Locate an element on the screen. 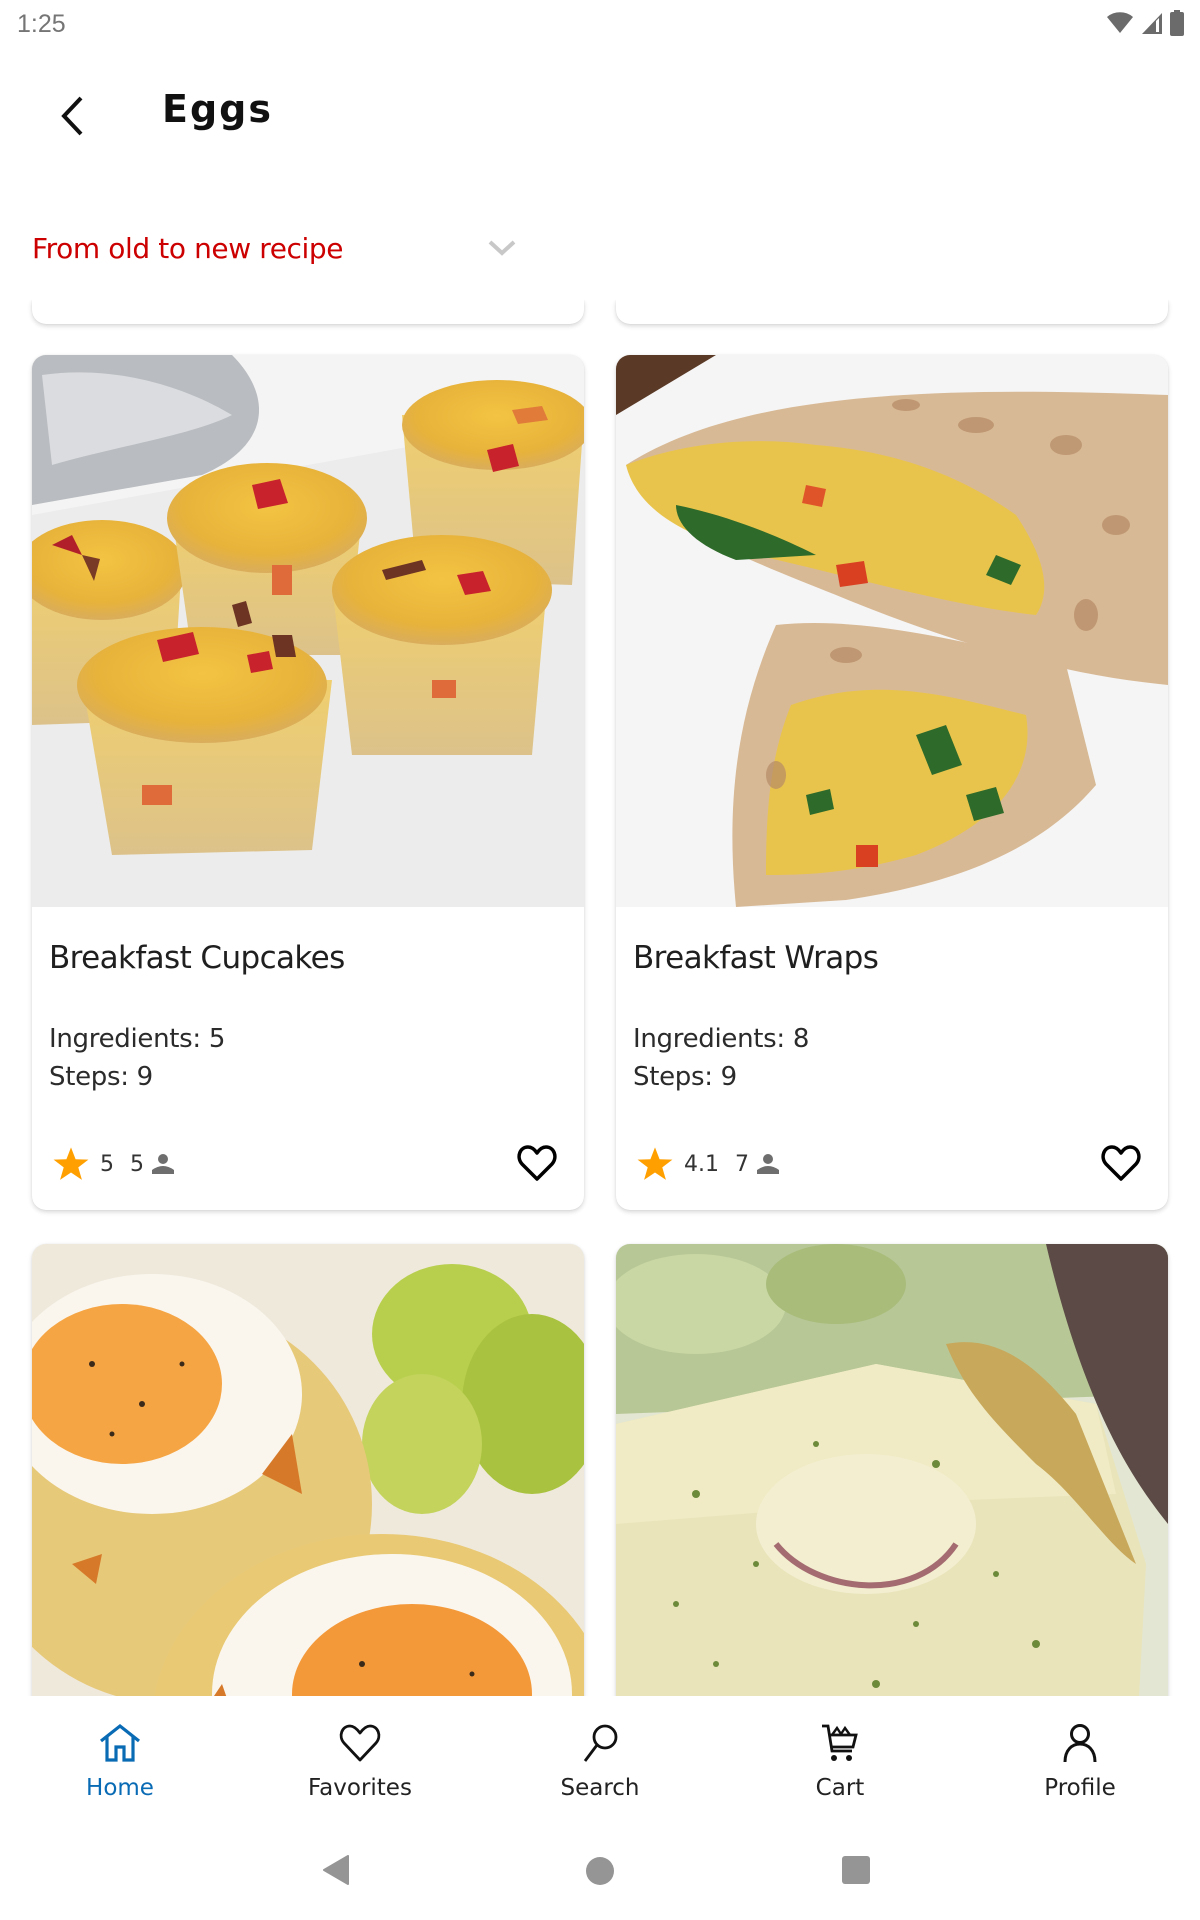 The width and height of the screenshot is (1200, 1920). heart-icon is located at coordinates (360, 1743).